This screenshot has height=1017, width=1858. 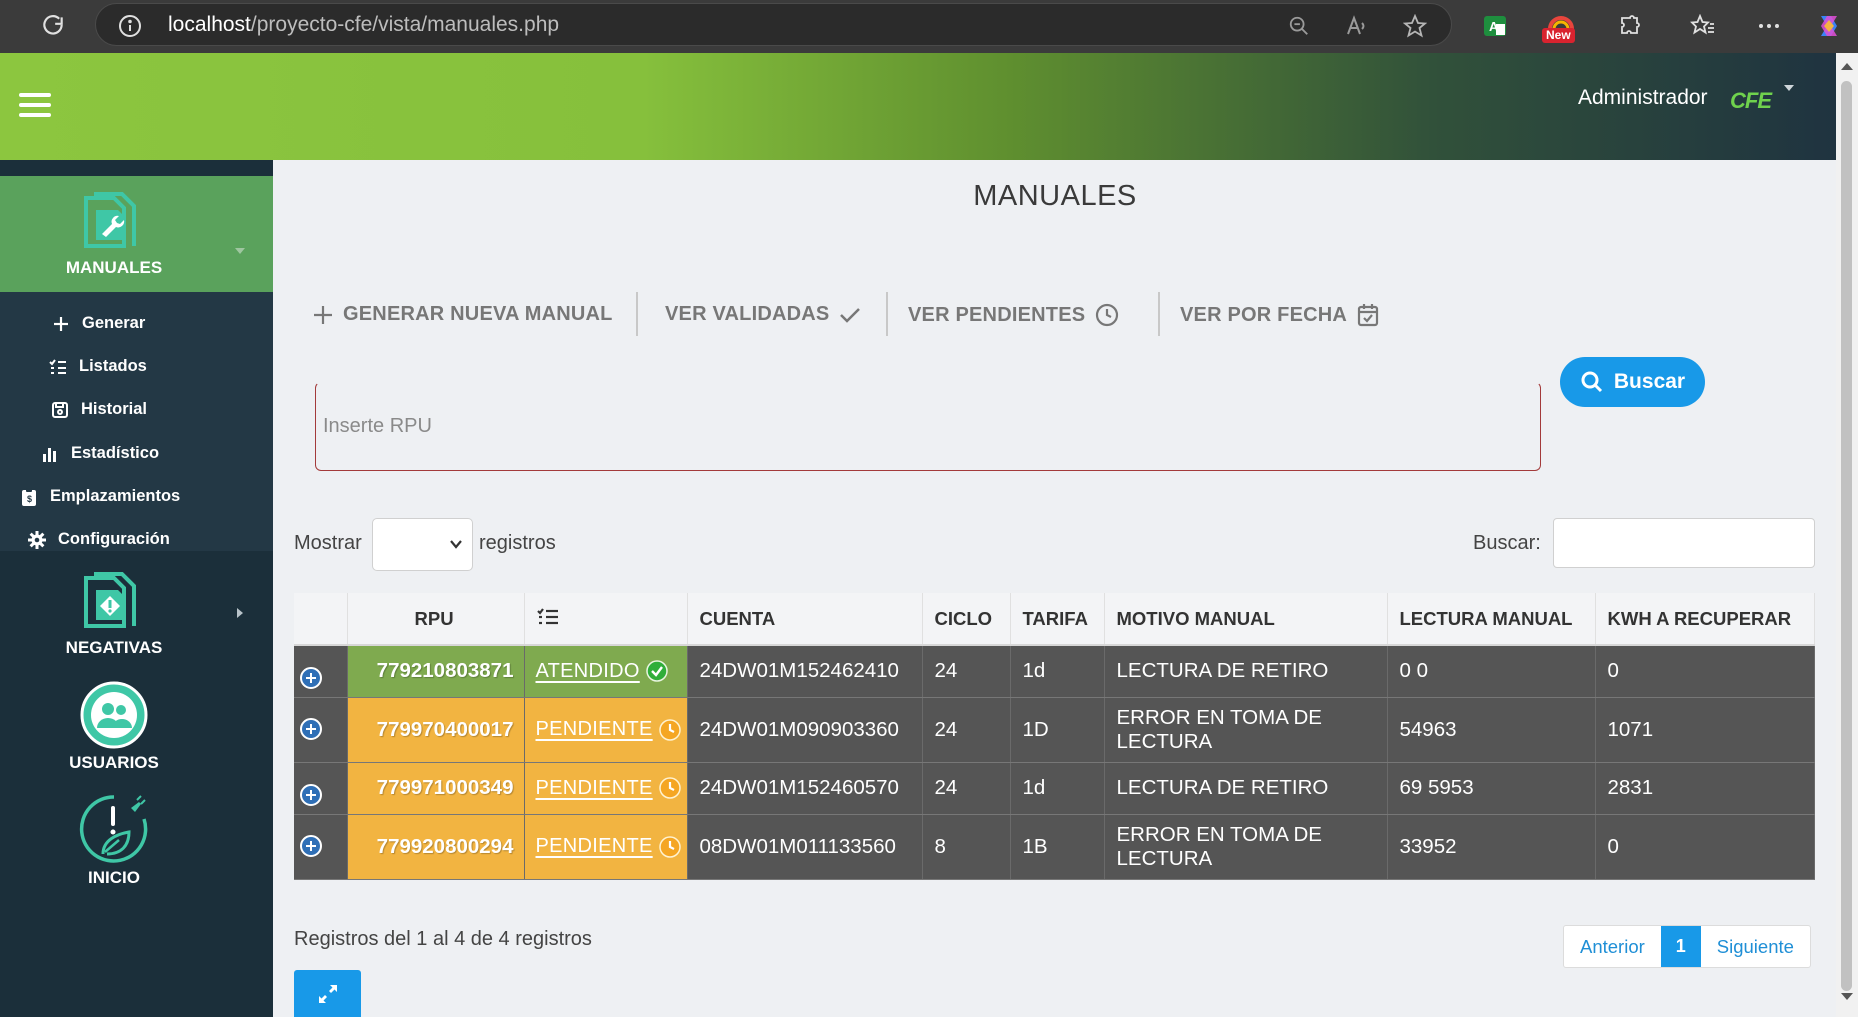 I want to click on column-header-lectura: LECTURA MANUAL, so click(x=1491, y=619).